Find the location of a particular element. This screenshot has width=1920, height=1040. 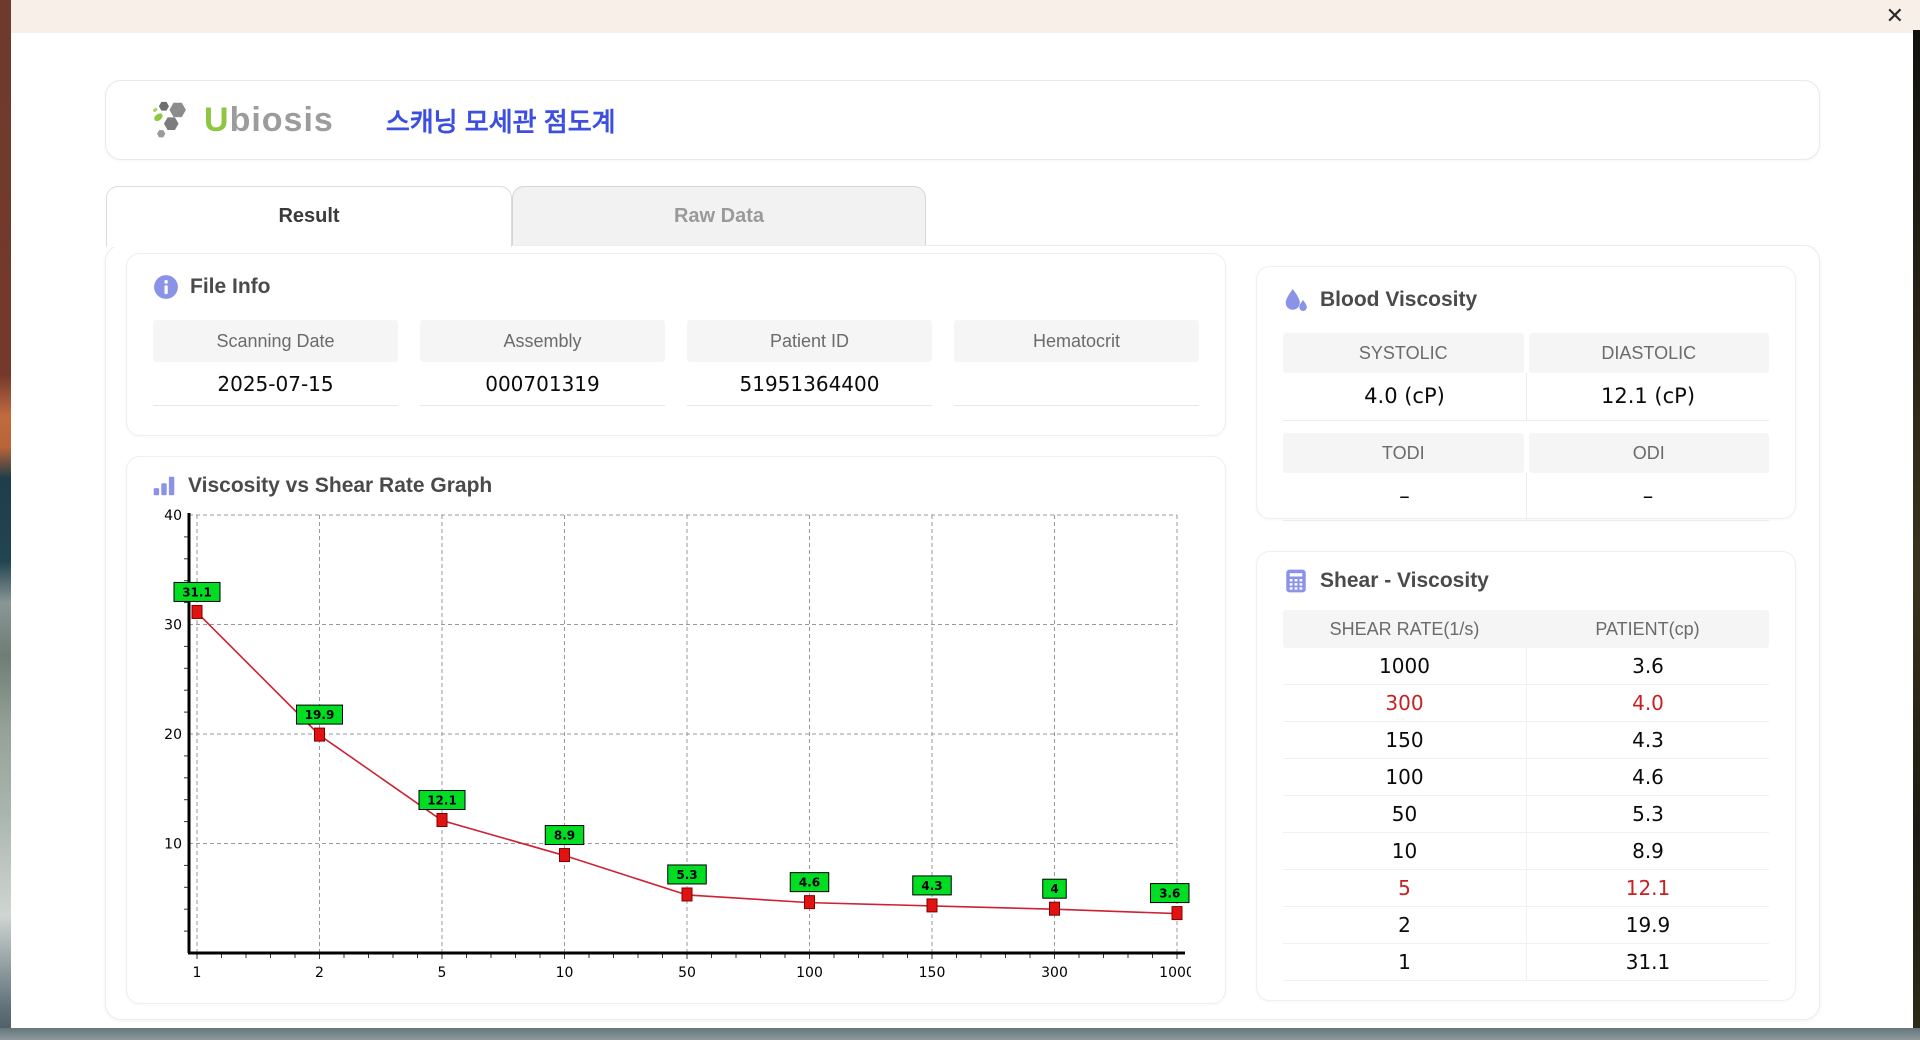

shear-rate-cell: 300 is located at coordinates (1404, 703).